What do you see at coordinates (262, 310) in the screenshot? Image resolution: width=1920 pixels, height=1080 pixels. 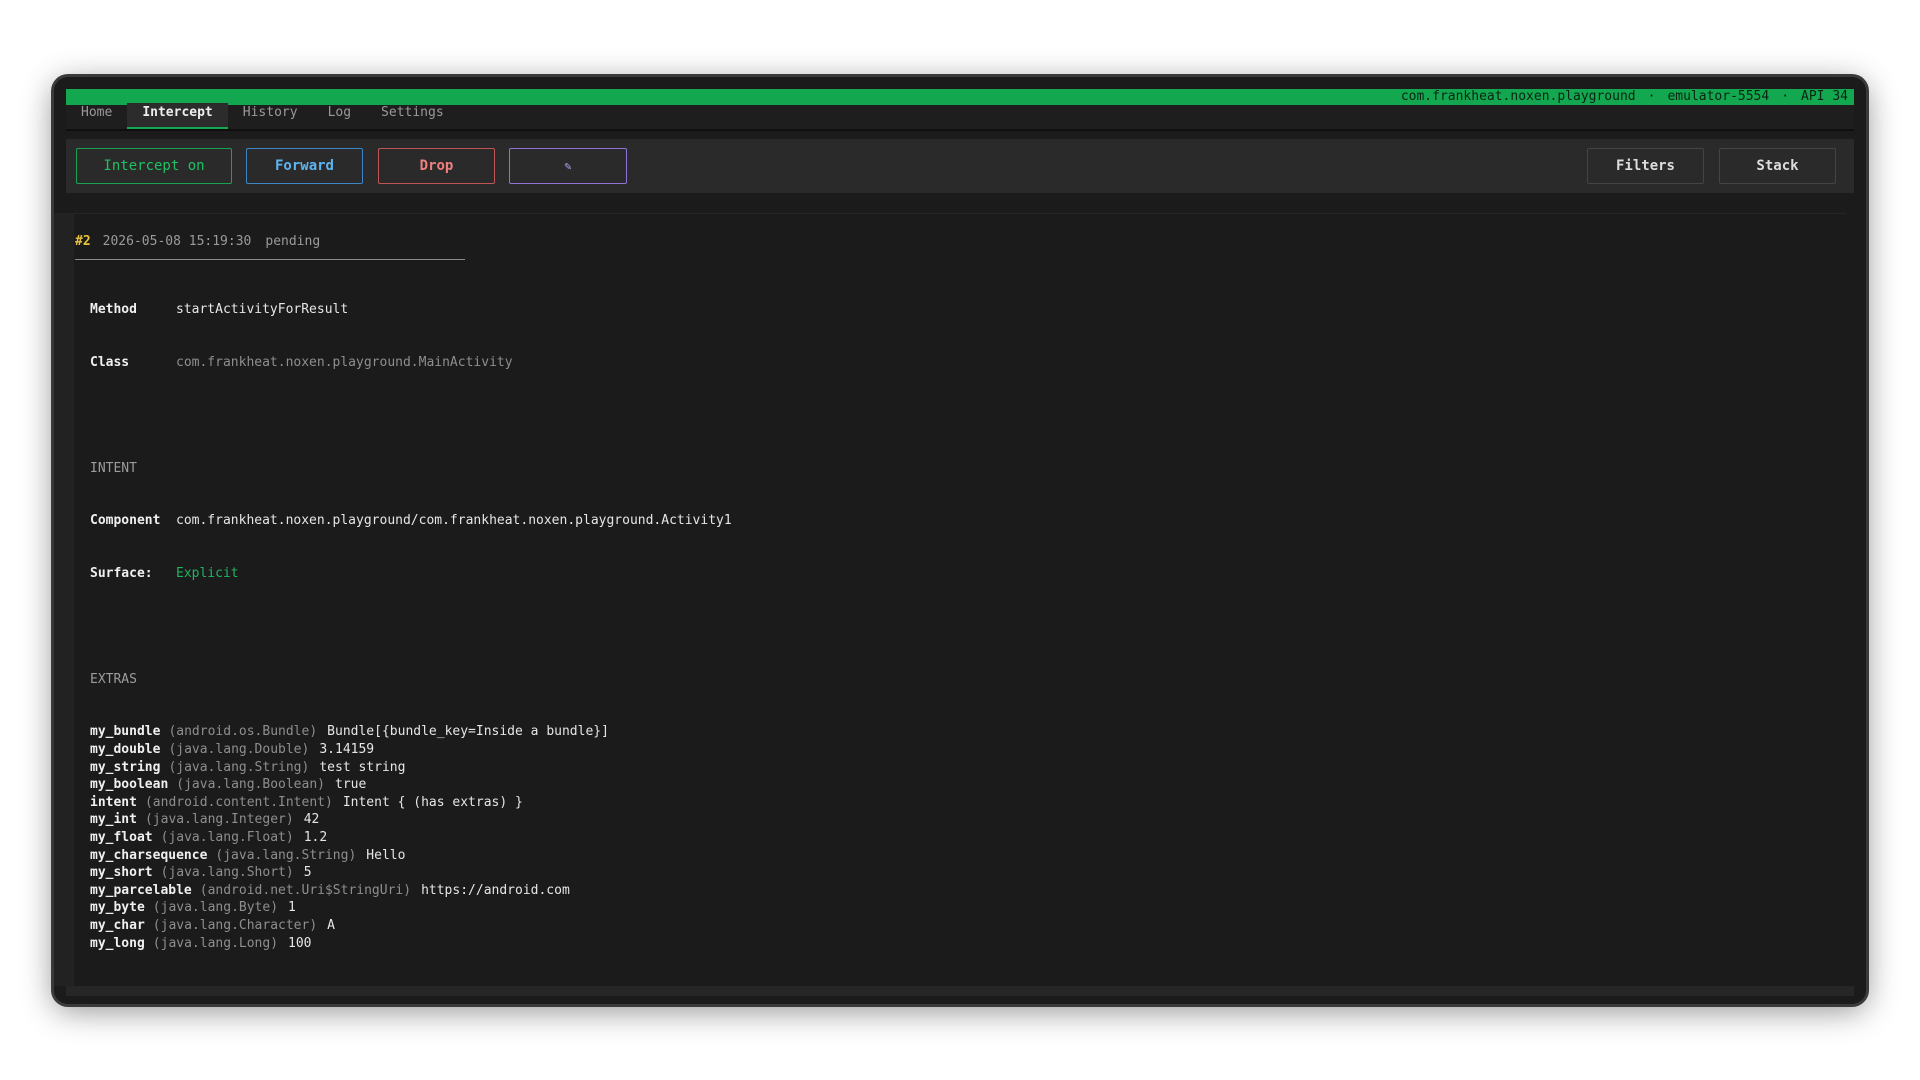 I see `method-value: startActivityForResult` at bounding box center [262, 310].